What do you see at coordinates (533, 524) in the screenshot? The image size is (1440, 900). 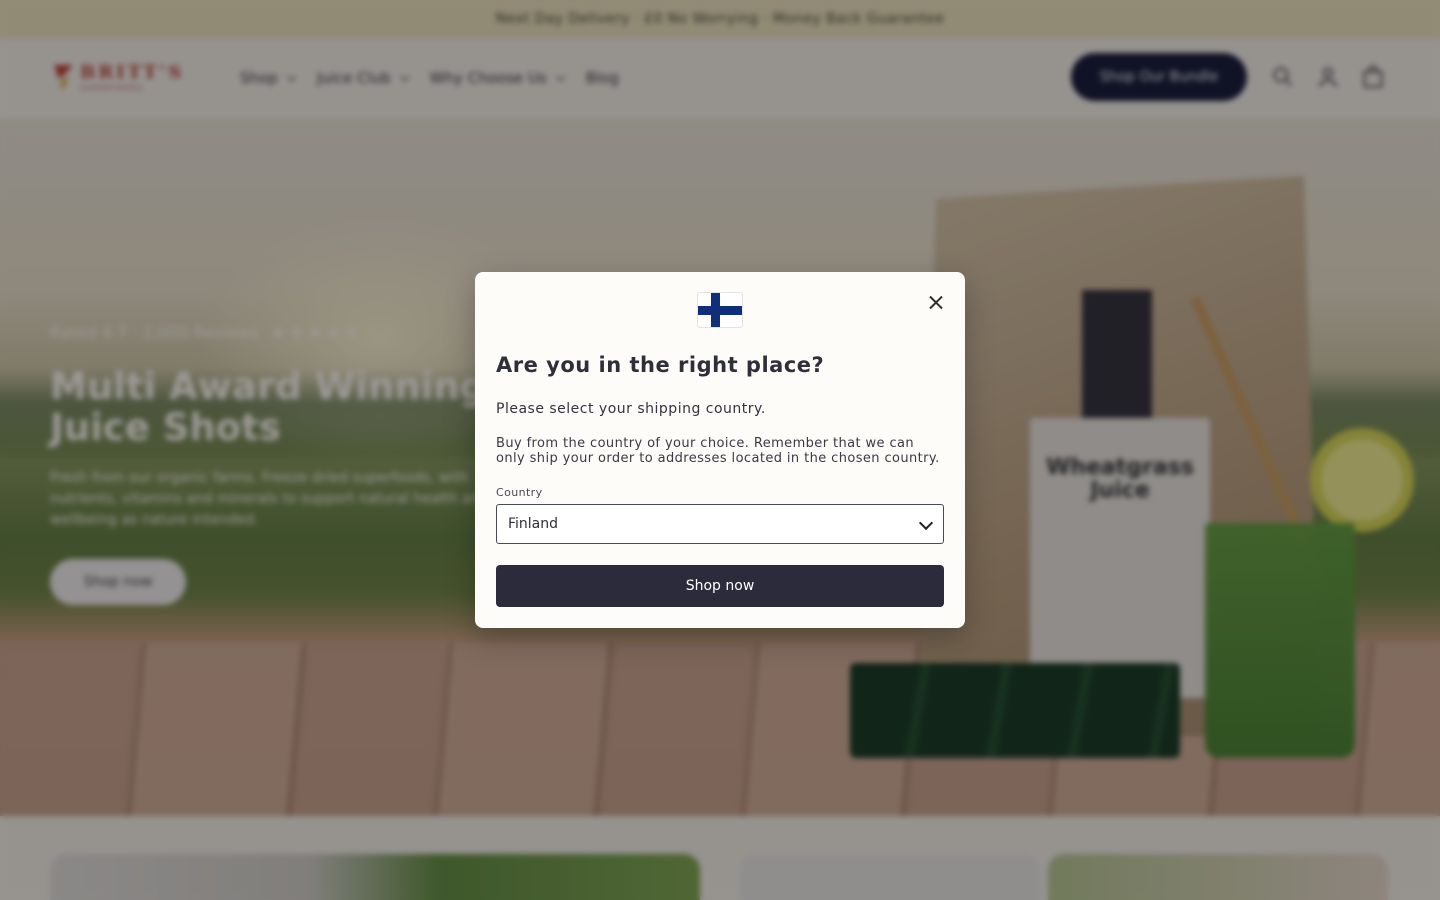 I see `country-select-value: Finland` at bounding box center [533, 524].